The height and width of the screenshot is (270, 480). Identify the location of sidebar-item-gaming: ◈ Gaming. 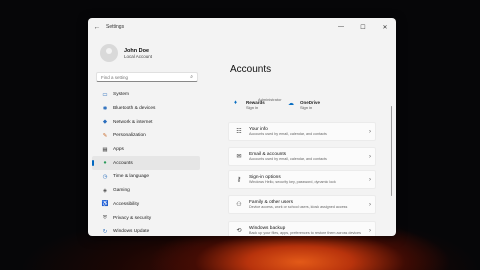
(146, 191).